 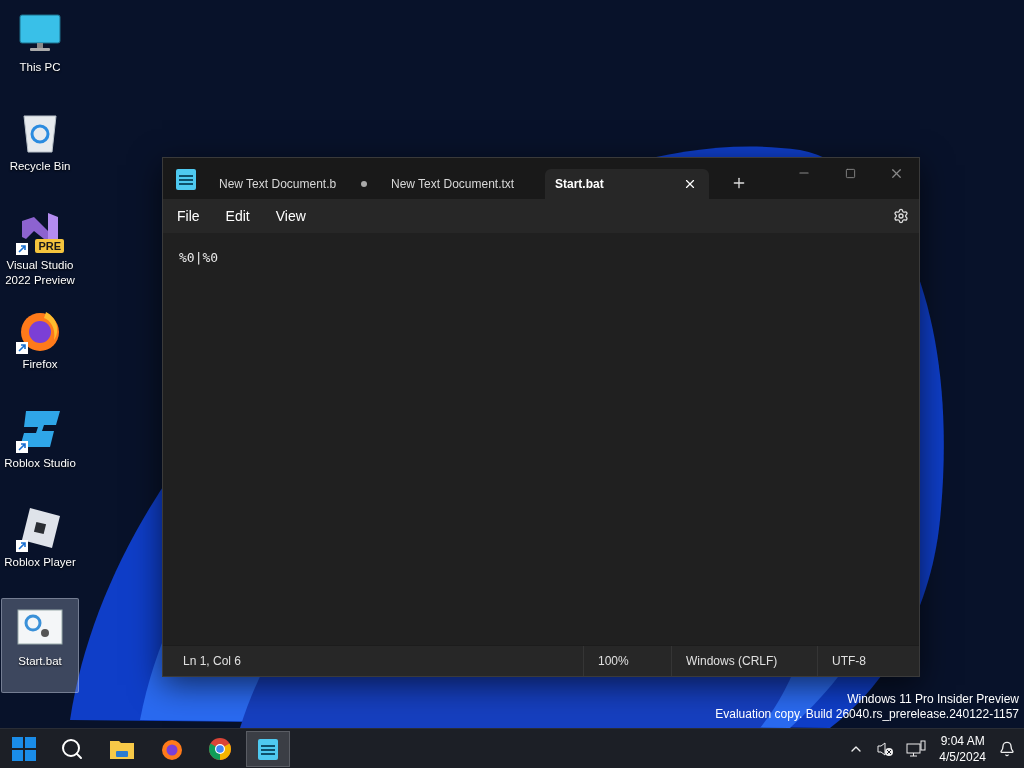 What do you see at coordinates (40, 546) in the screenshot?
I see `desktop-icon: Roblox Player` at bounding box center [40, 546].